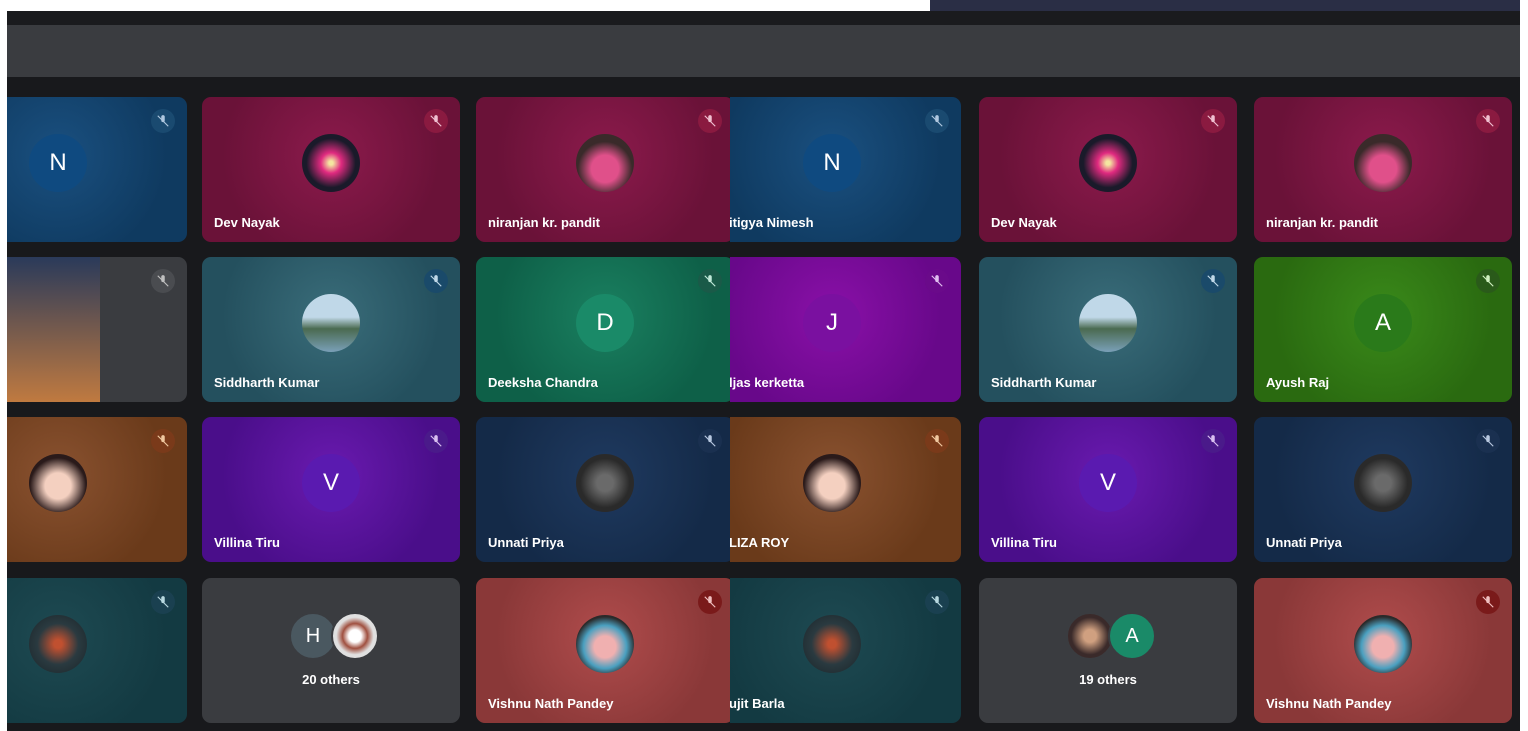  I want to click on participant-avatar: J, so click(832, 322).